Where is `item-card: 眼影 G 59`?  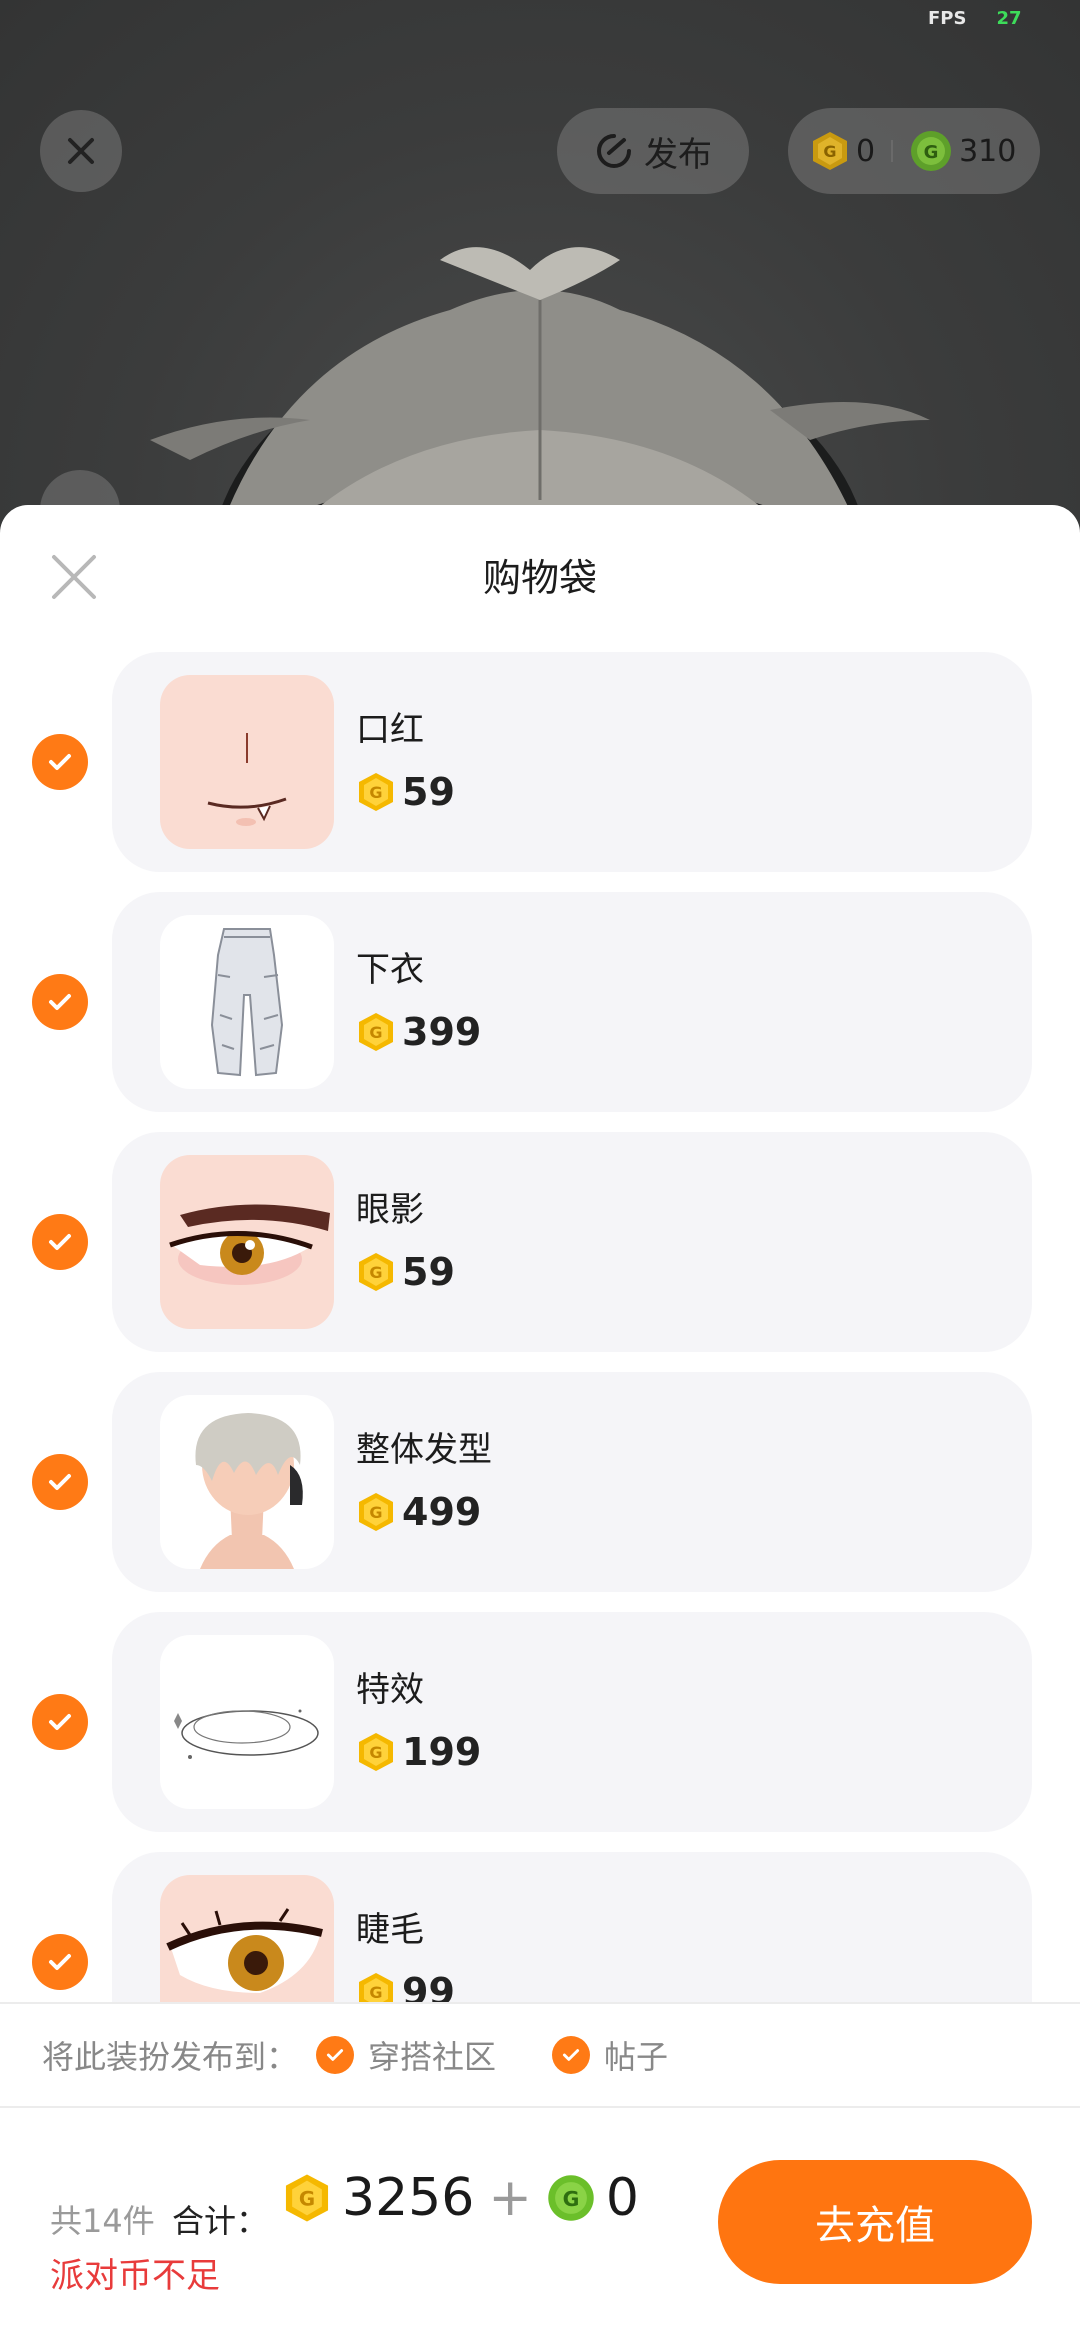 item-card: 眼影 G 59 is located at coordinates (572, 1242).